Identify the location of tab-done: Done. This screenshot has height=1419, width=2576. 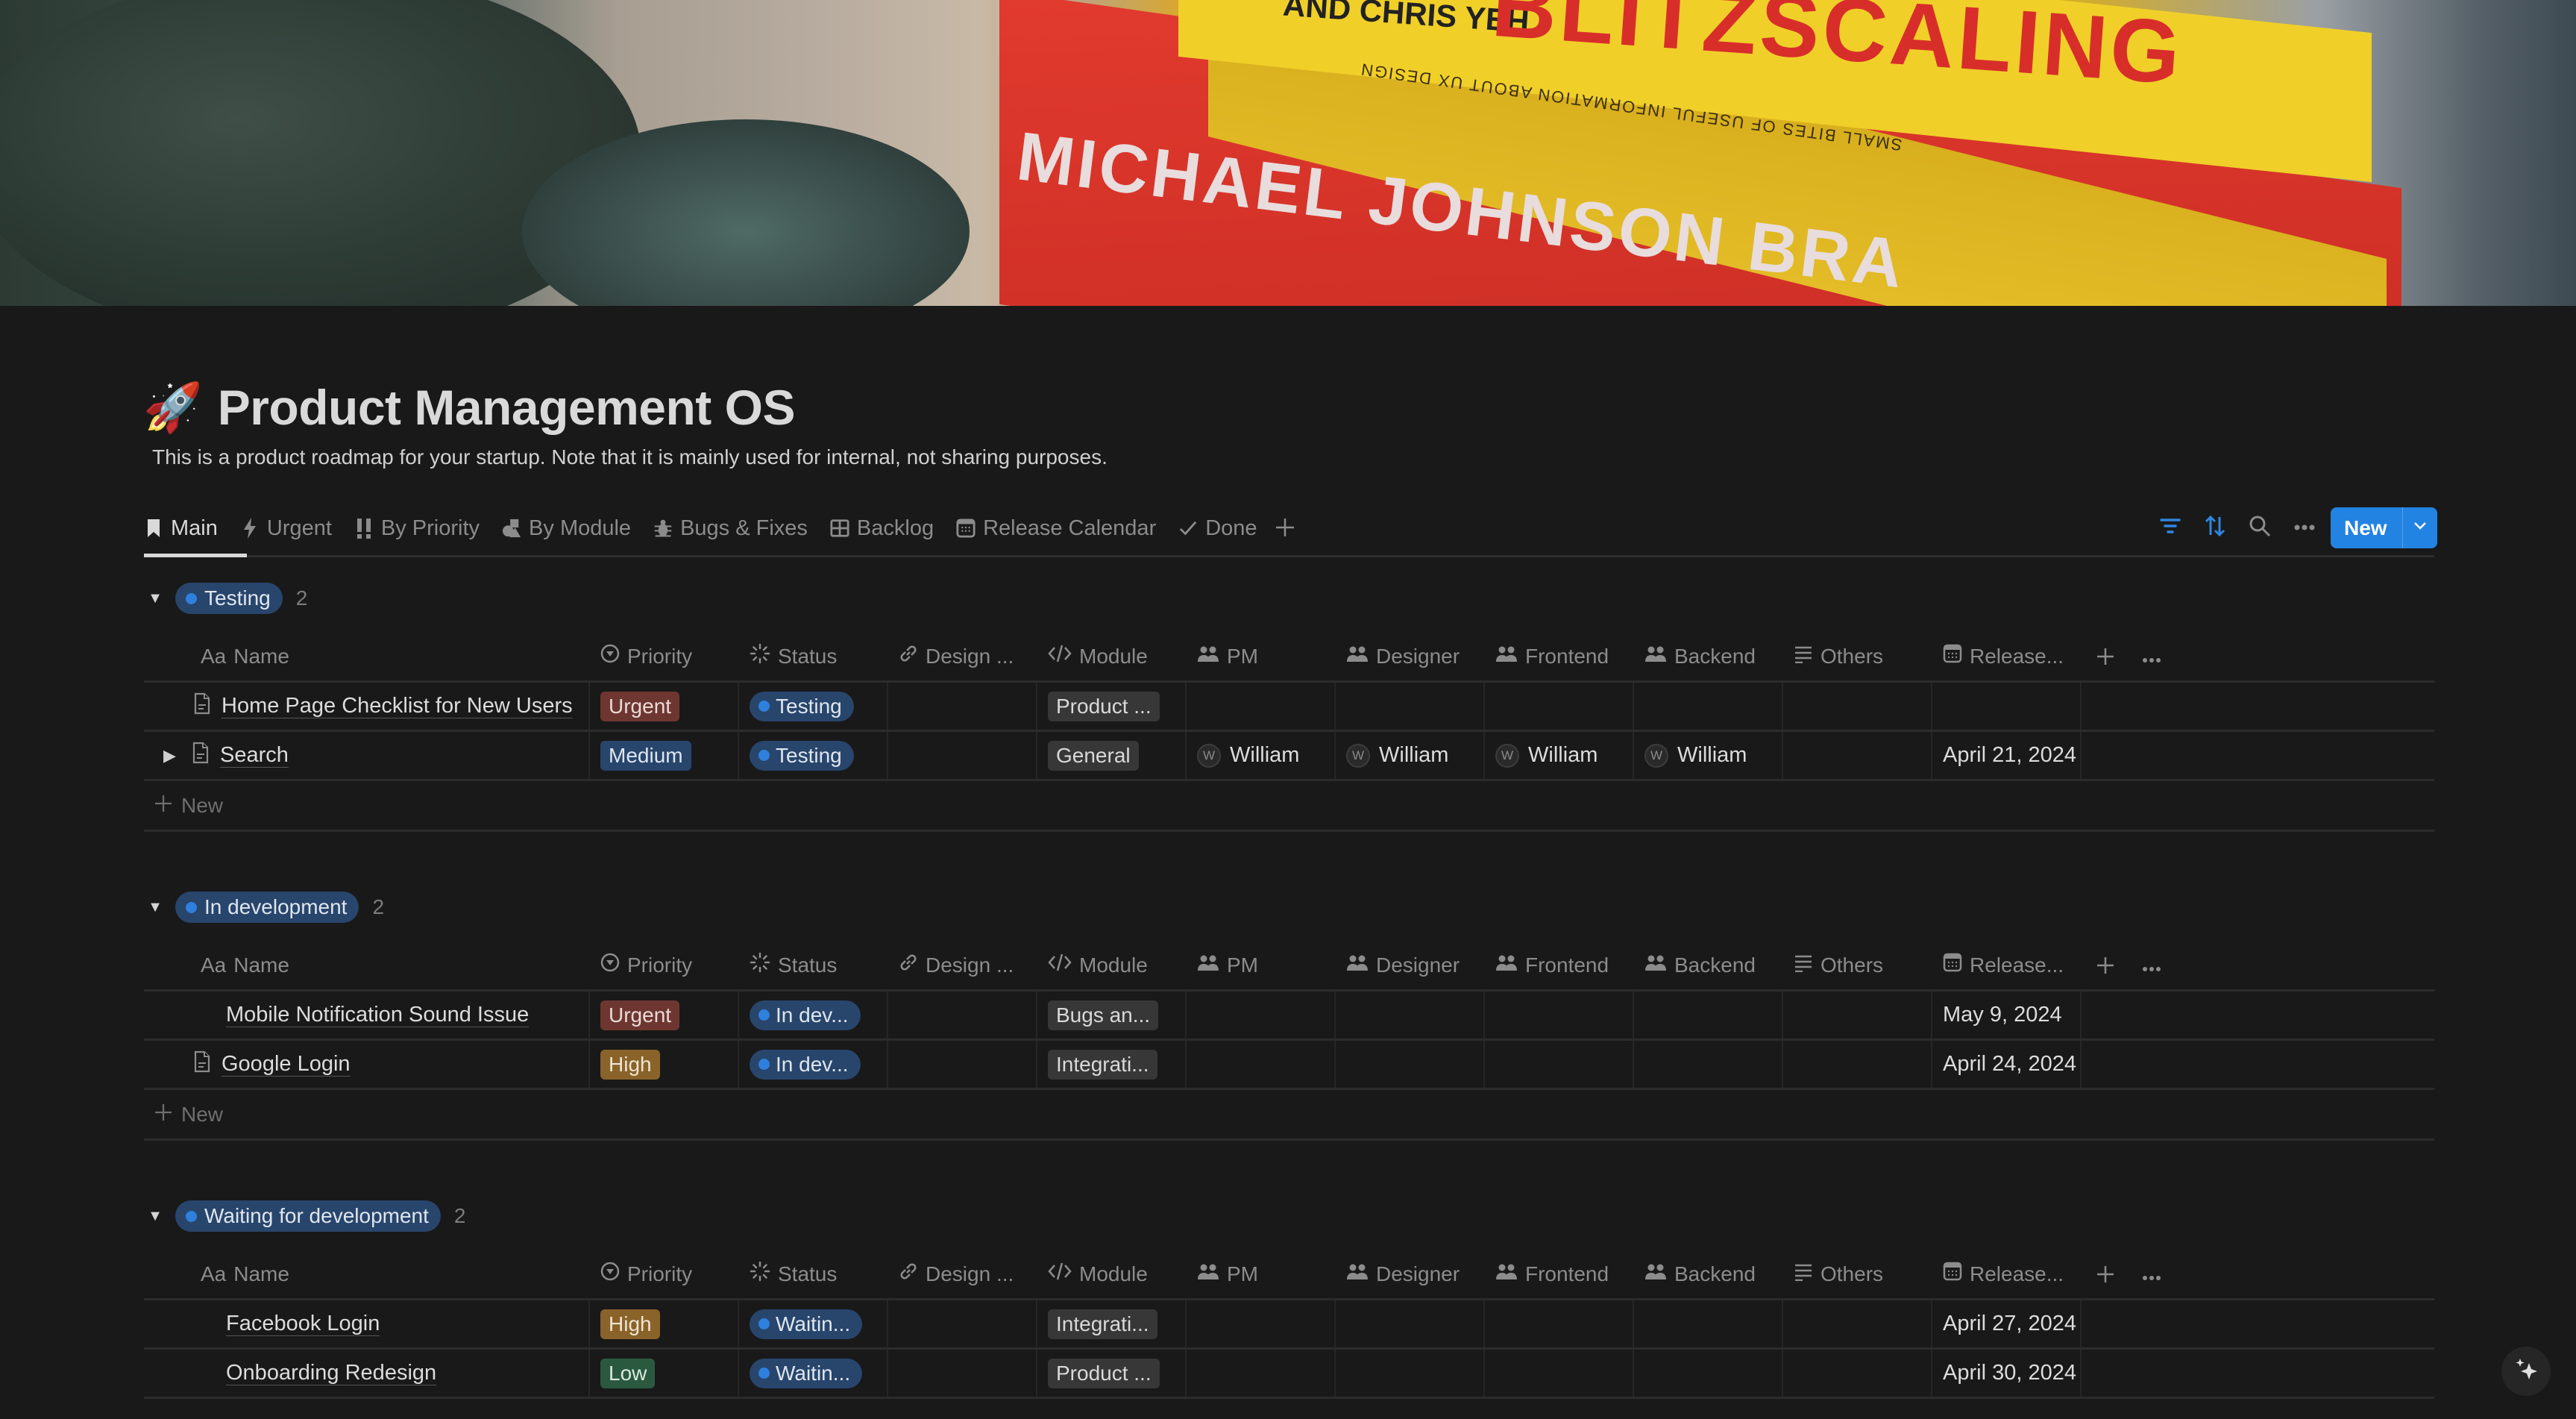
(1218, 528).